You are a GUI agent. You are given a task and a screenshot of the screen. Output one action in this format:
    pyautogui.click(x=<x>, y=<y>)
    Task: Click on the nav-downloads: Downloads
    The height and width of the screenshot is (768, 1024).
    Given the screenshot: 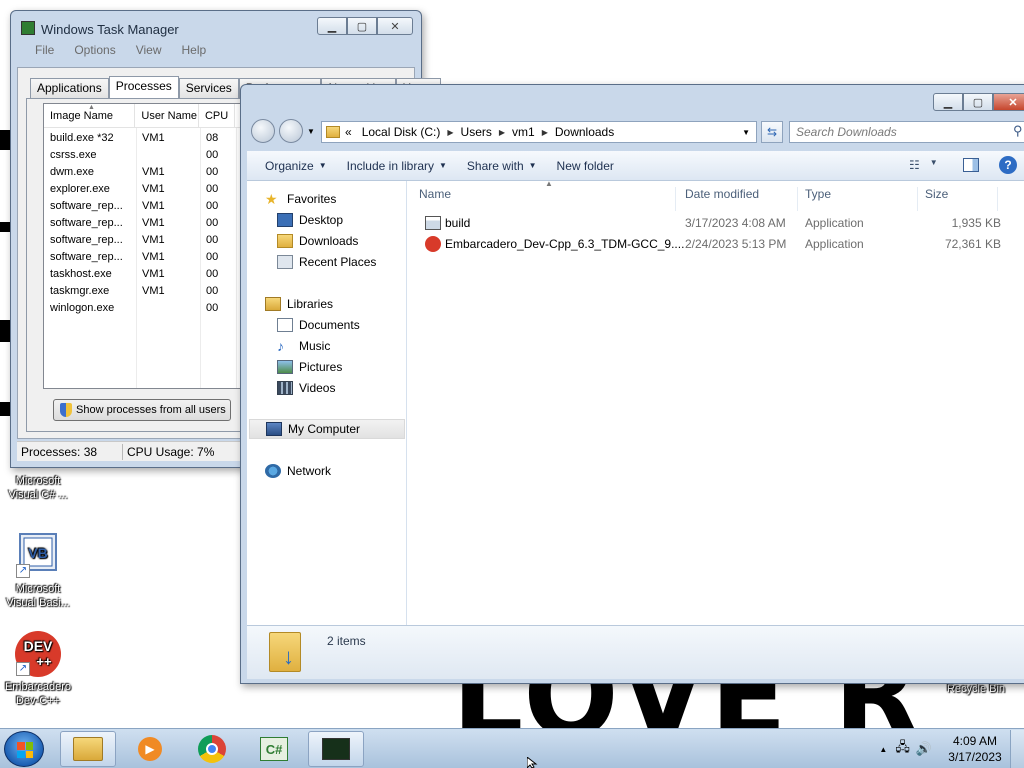 What is the action you would take?
    pyautogui.click(x=317, y=241)
    